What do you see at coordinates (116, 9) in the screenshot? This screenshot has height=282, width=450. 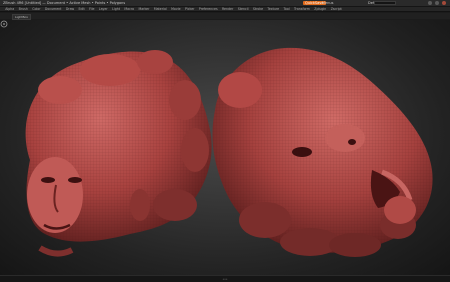 I see `menu-item-light: Light` at bounding box center [116, 9].